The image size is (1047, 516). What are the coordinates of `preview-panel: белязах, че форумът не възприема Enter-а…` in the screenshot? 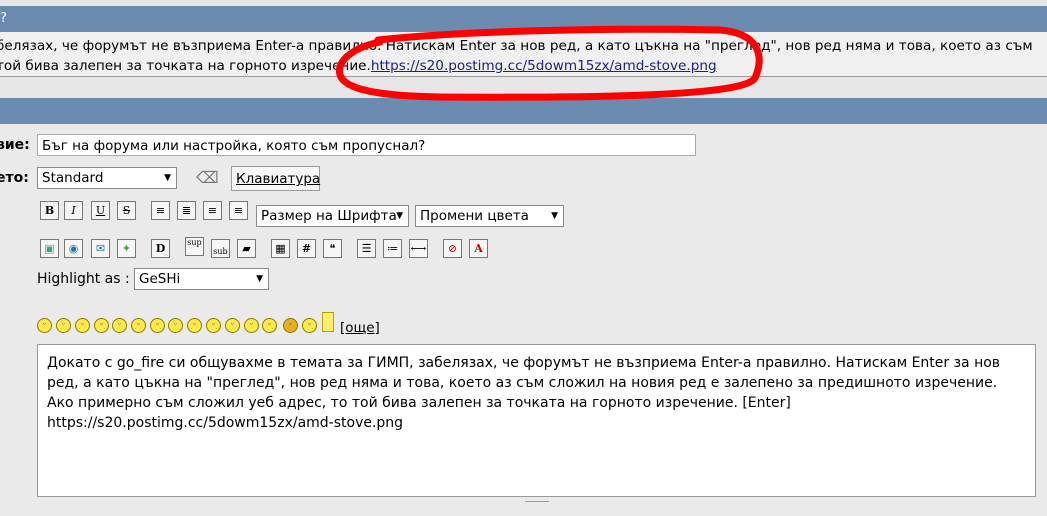 It's located at (523, 54).